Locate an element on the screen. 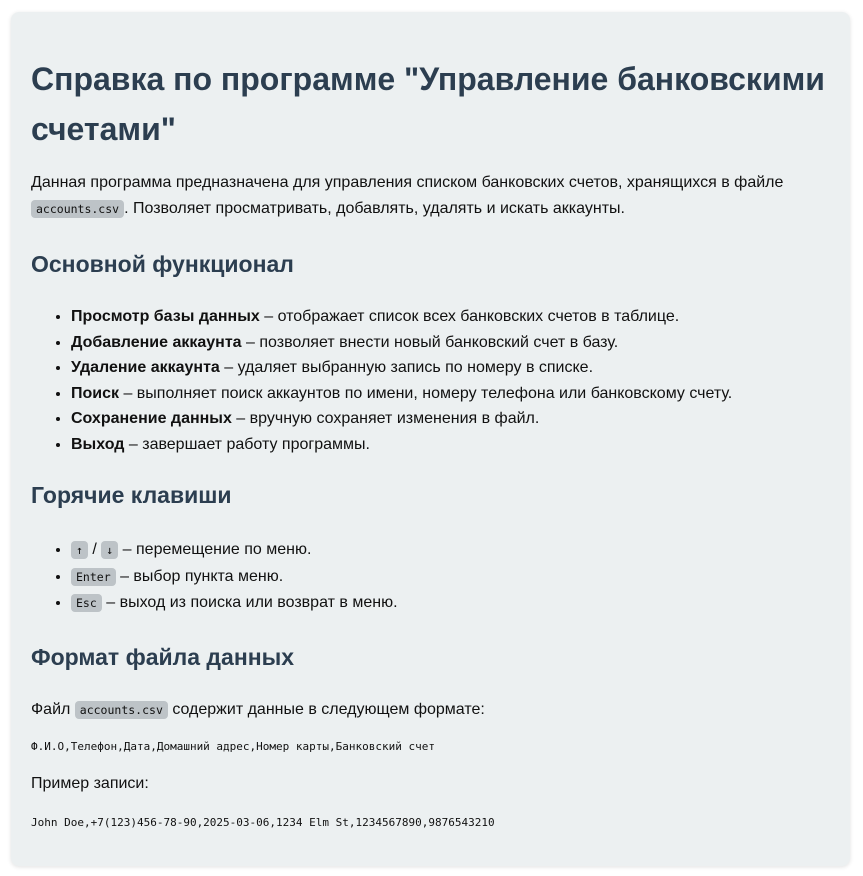 The width and height of the screenshot is (863, 876). functionality-heading: Основной функционал is located at coordinates (162, 264).